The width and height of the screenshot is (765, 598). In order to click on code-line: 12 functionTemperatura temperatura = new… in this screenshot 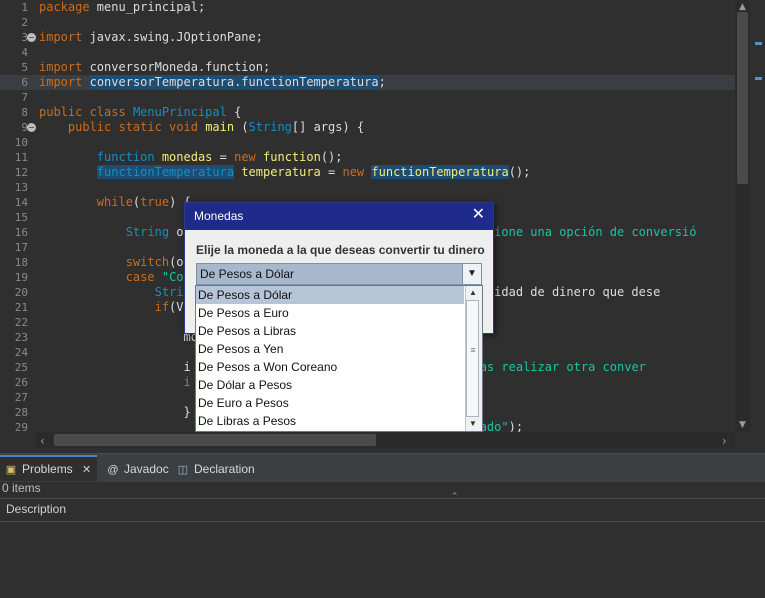, I will do `click(367, 172)`.